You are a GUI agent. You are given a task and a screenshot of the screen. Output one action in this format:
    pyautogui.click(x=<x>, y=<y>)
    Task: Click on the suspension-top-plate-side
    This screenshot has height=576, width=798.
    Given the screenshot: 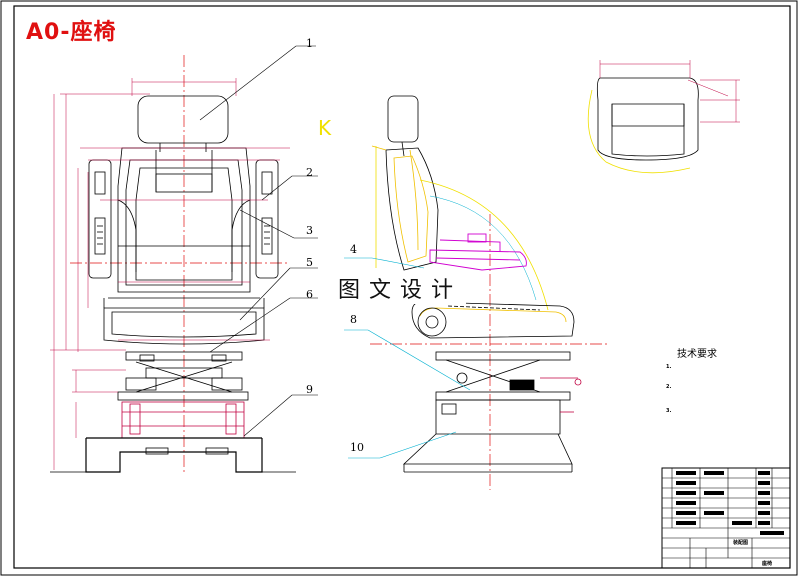 What is the action you would take?
    pyautogui.click(x=503, y=356)
    